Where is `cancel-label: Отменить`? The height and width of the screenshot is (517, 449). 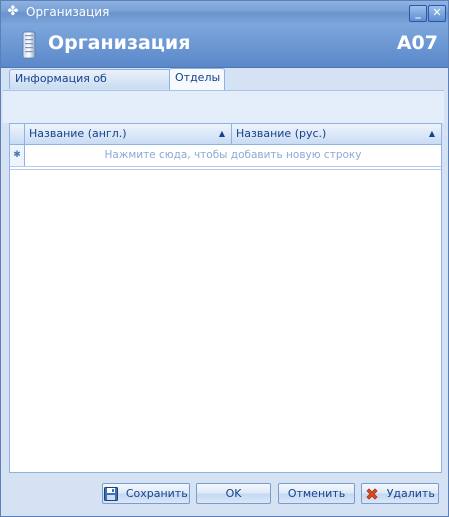
cancel-label: Отменить is located at coordinates (316, 493).